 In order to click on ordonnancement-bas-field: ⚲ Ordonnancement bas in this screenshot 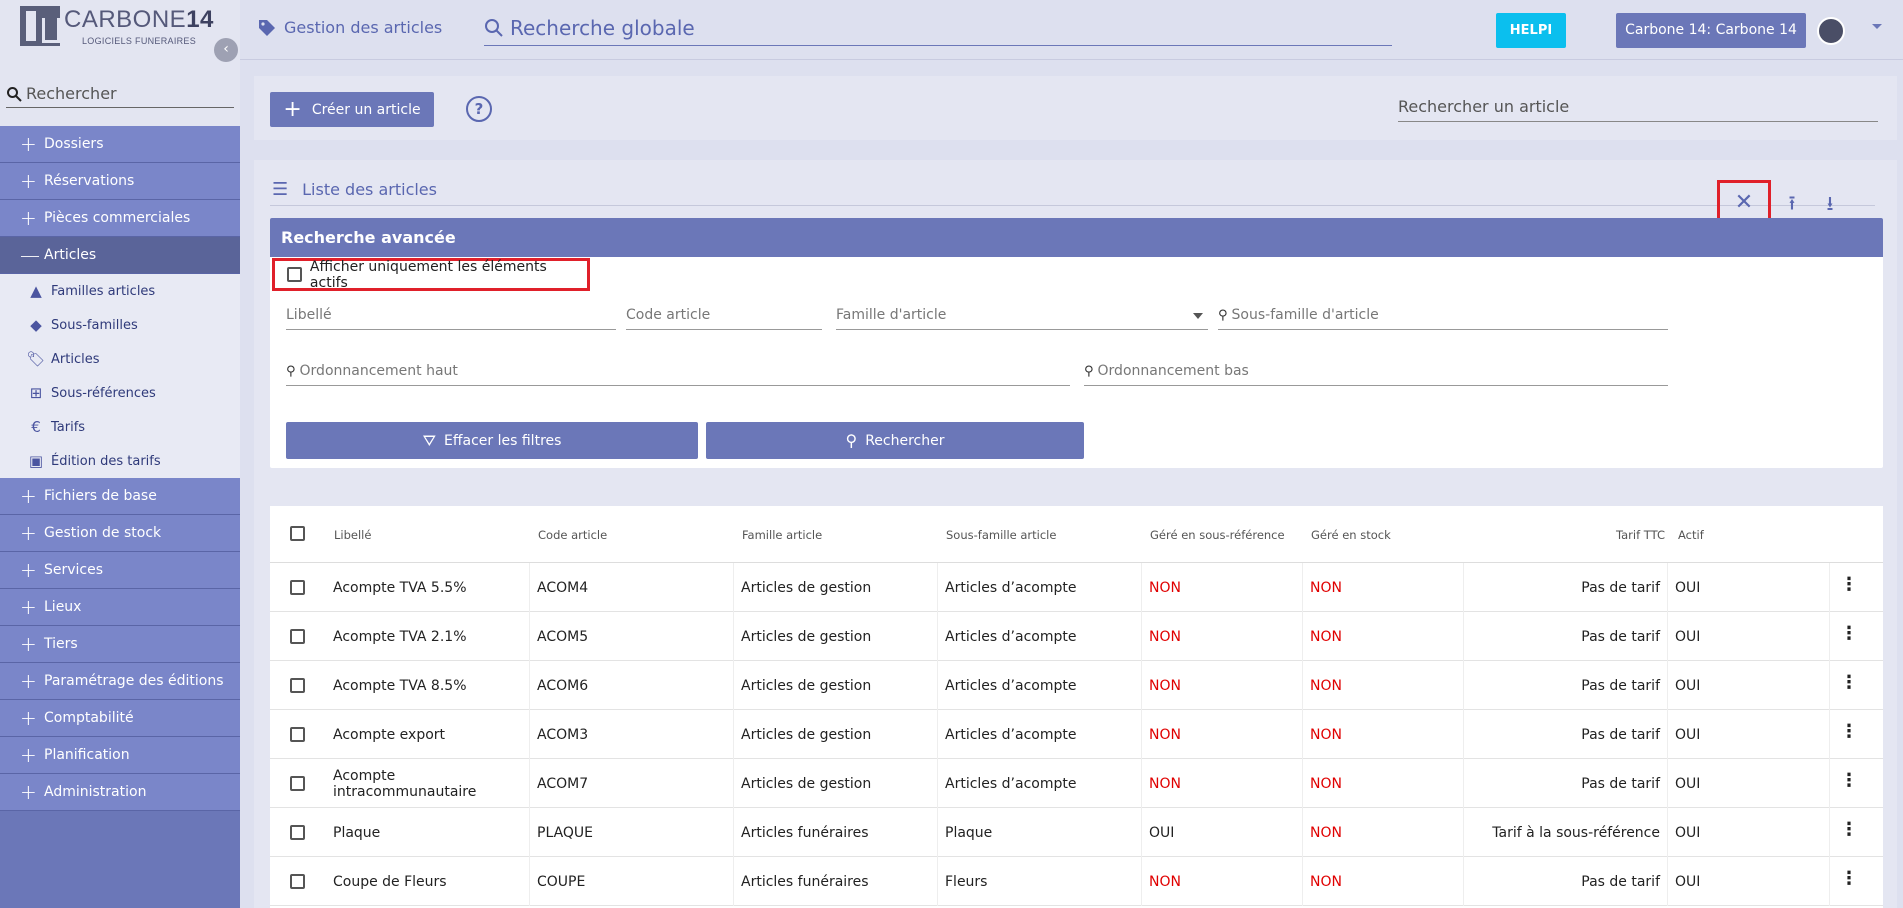, I will do `click(1376, 371)`.